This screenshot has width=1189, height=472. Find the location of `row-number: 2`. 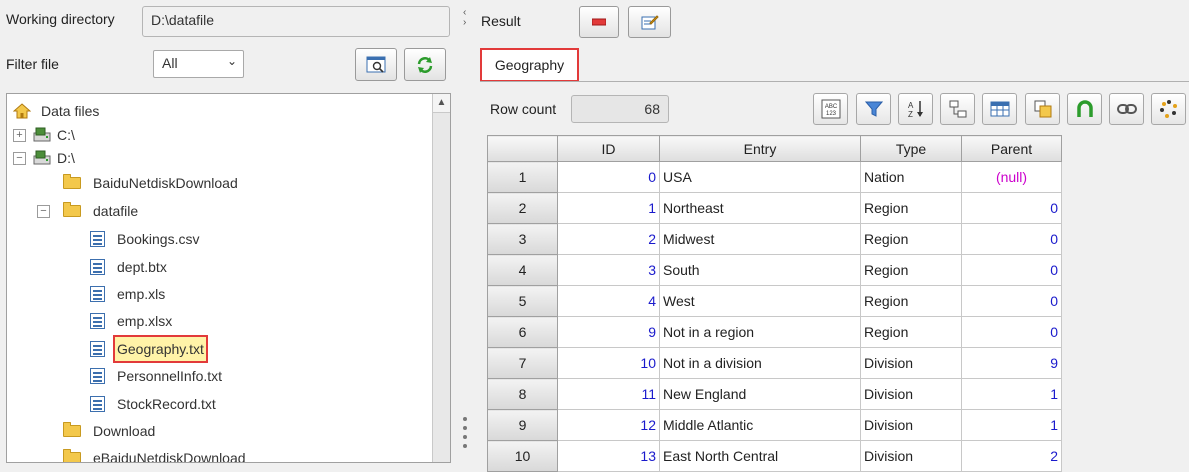

row-number: 2 is located at coordinates (522, 208).